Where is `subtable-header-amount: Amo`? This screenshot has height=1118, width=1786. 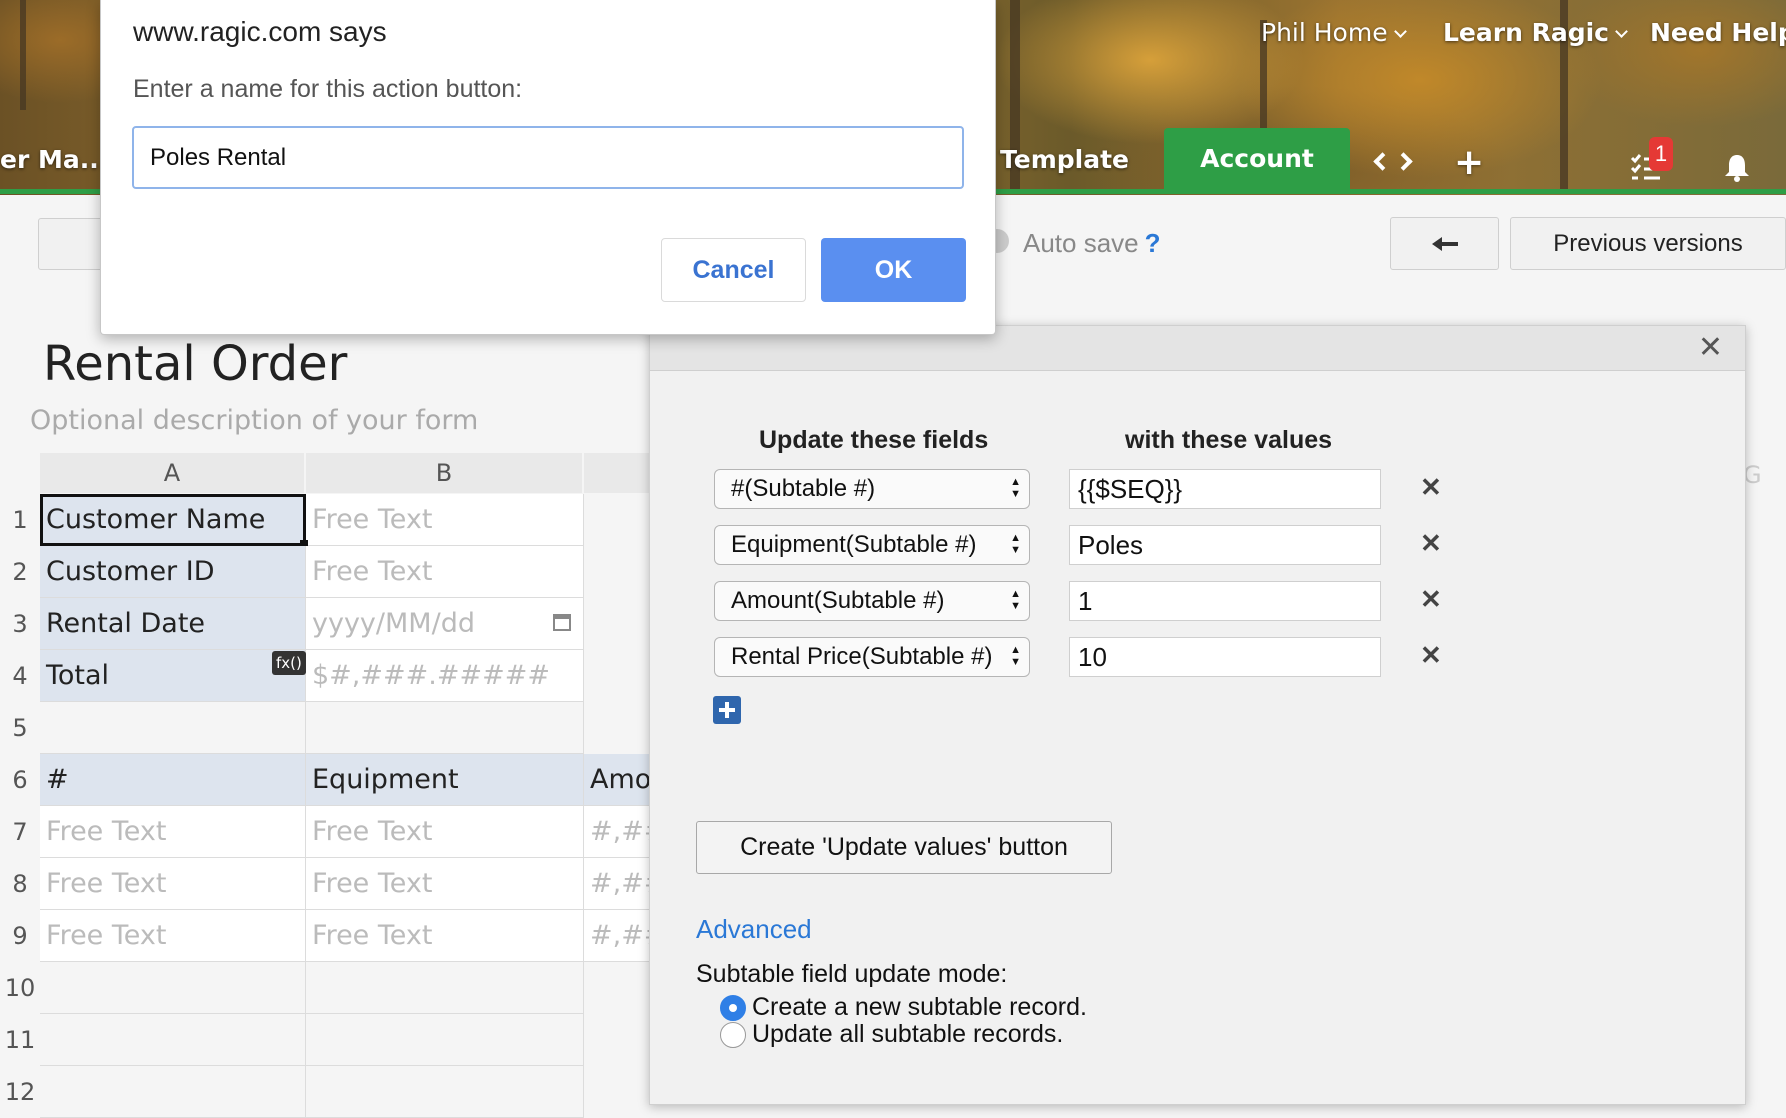
subtable-header-amount: Amo is located at coordinates (619, 780).